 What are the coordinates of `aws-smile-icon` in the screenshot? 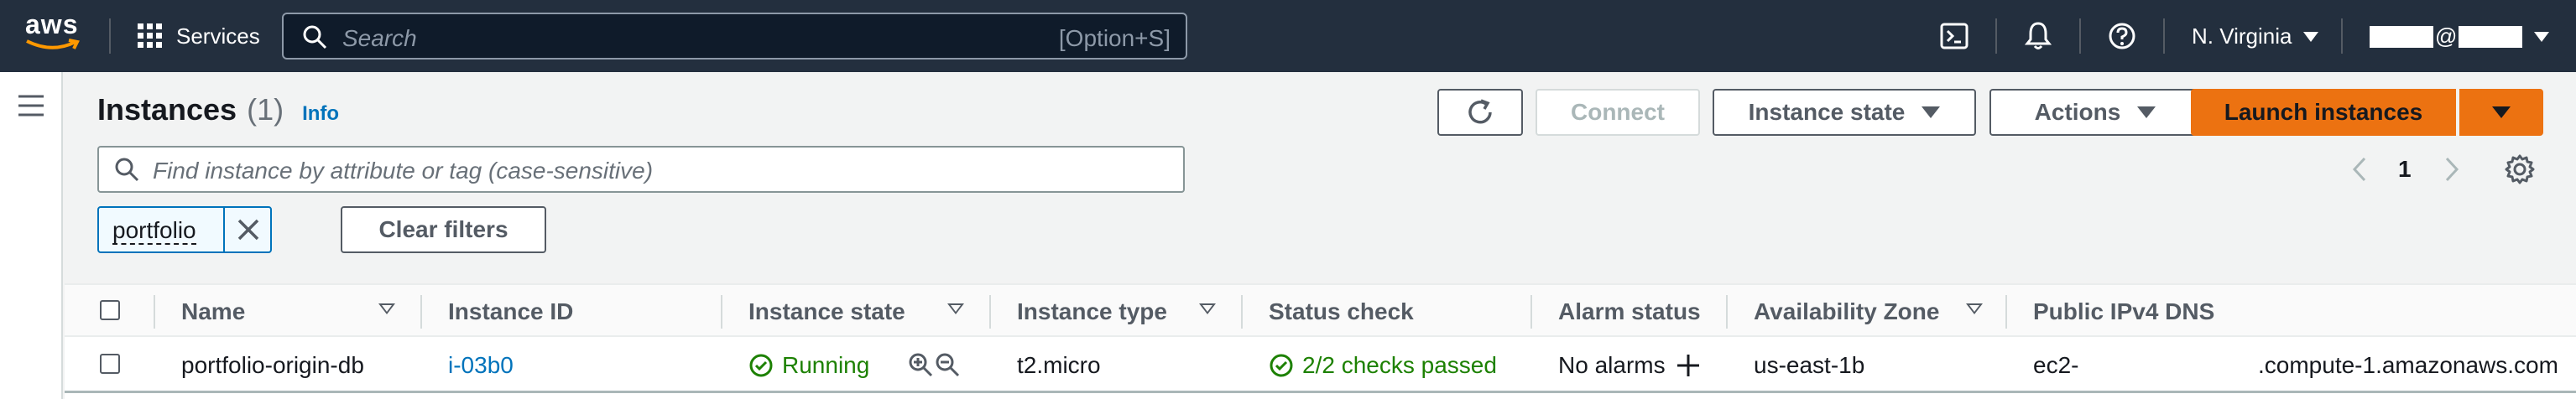 It's located at (53, 44).